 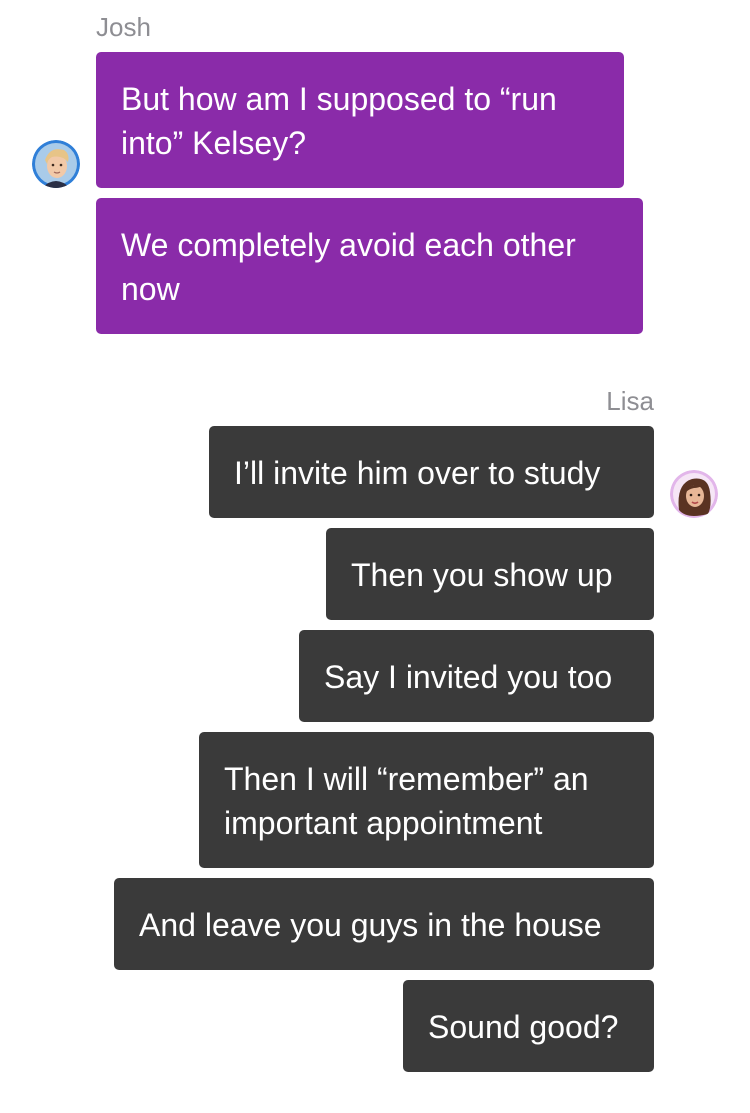 What do you see at coordinates (369, 266) in the screenshot?
I see `josh-message-2: We completely avoid each other now` at bounding box center [369, 266].